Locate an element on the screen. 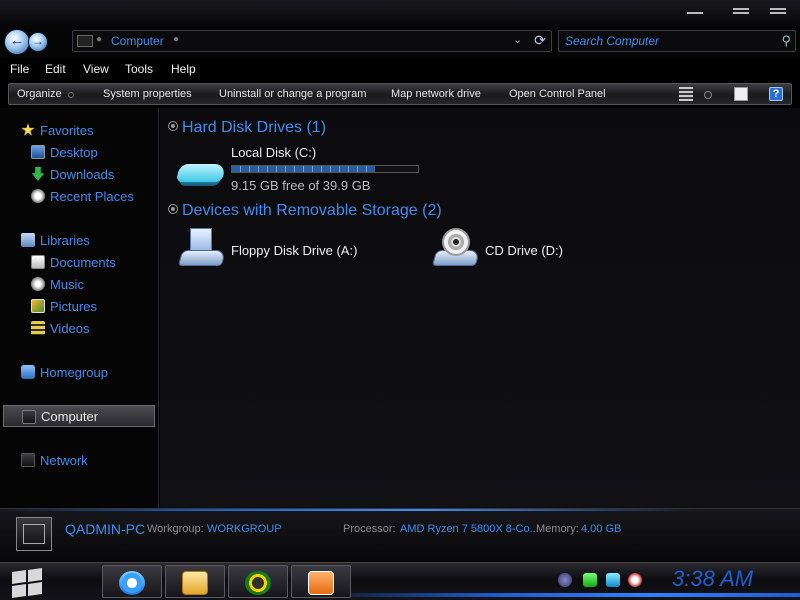 This screenshot has width=800, height=600. nav-label: Network is located at coordinates (64, 460).